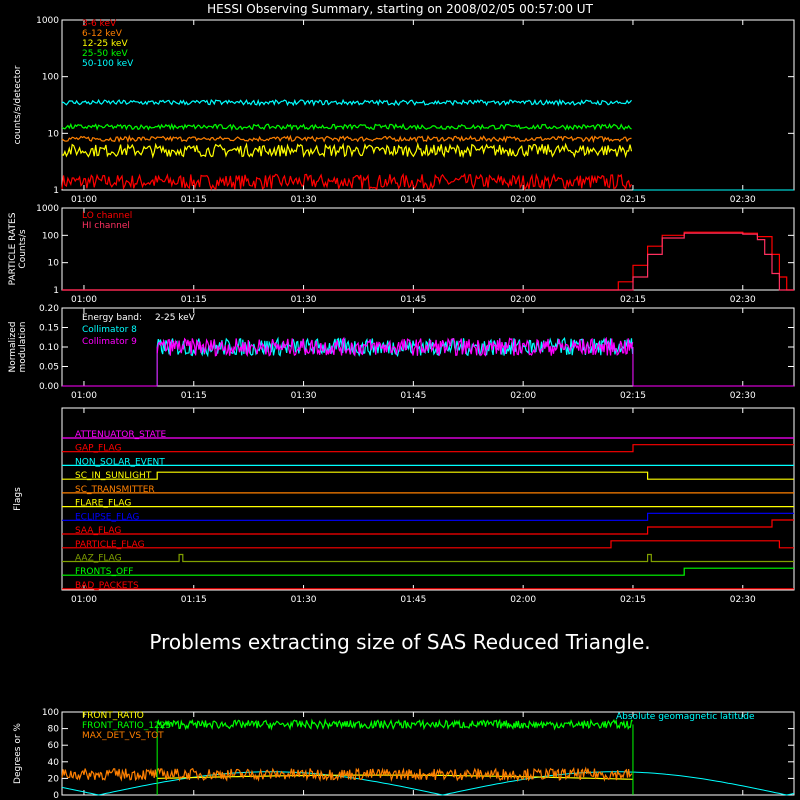 This screenshot has height=800, width=800. I want to click on flag-label: FLARE_FLAG, so click(103, 504).